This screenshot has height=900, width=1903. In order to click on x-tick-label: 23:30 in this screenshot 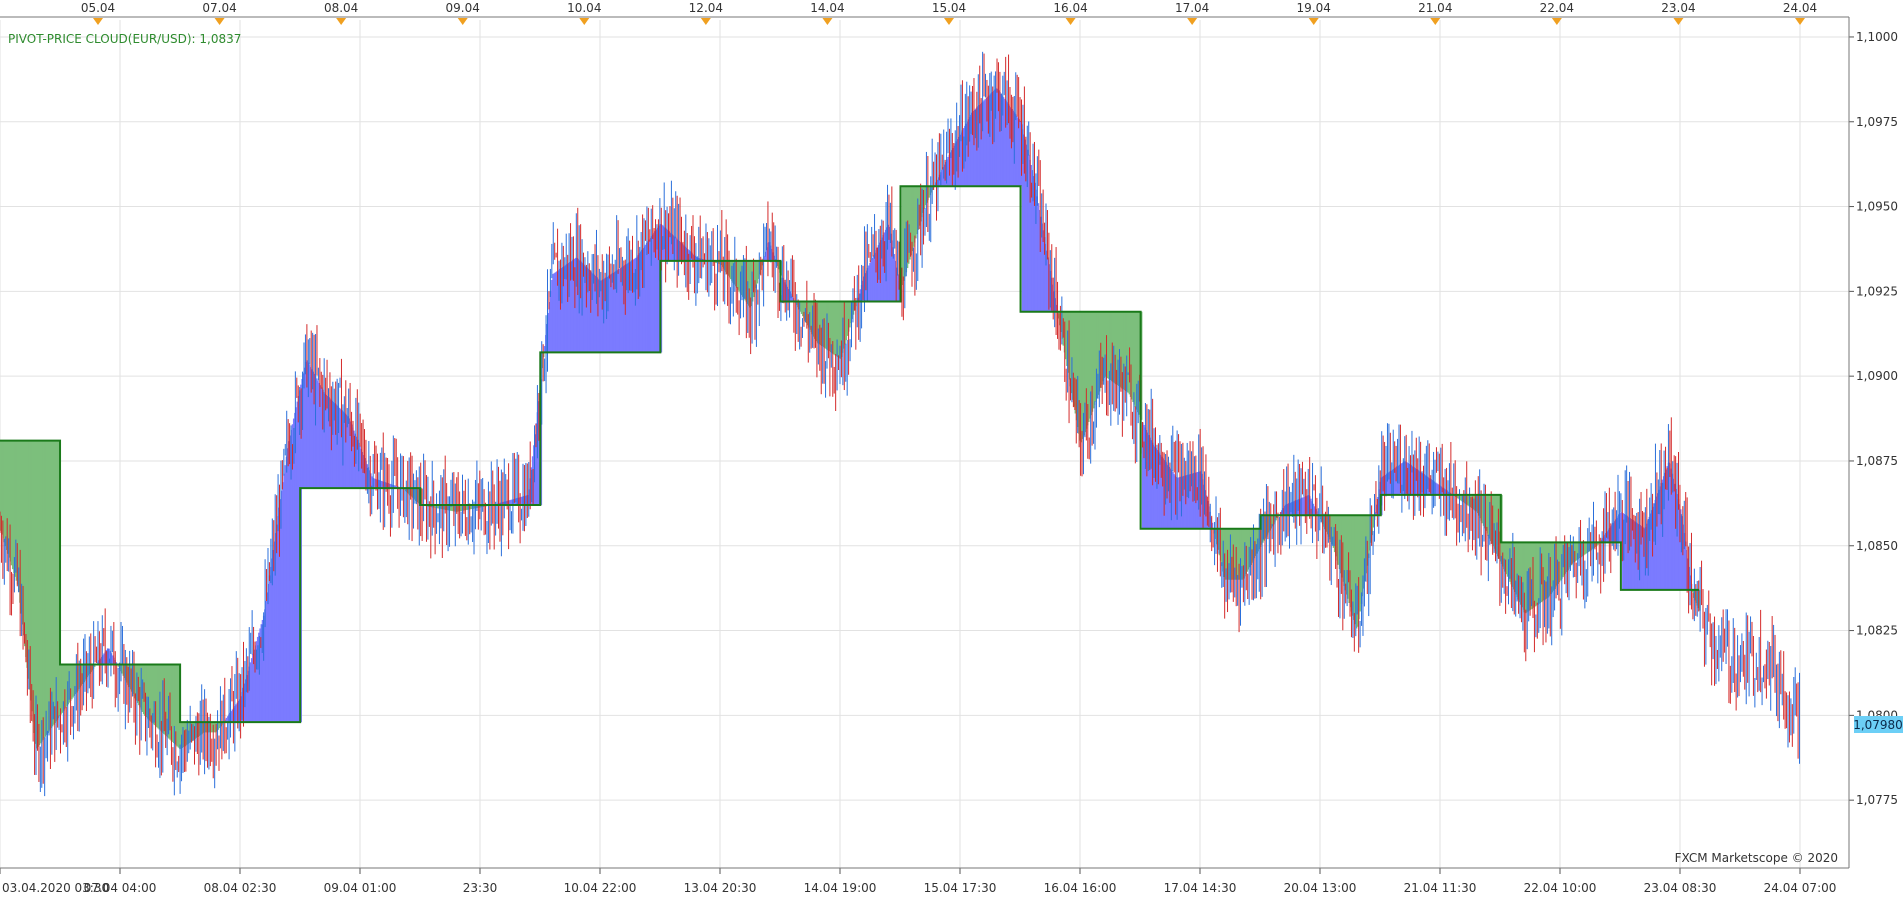, I will do `click(480, 888)`.